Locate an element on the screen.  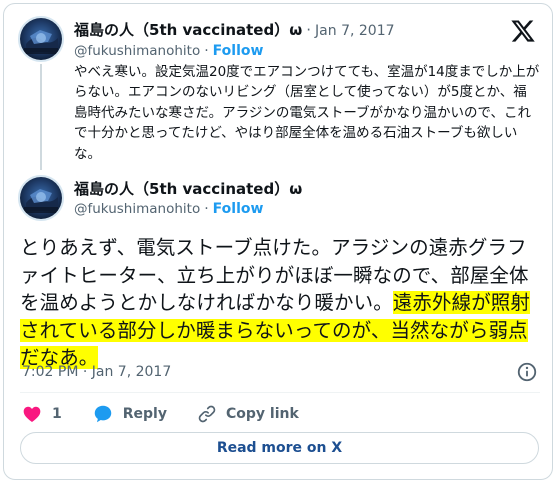
tweet-timestamp: 7:02 PM · Jan 7, 2017 is located at coordinates (96, 372).